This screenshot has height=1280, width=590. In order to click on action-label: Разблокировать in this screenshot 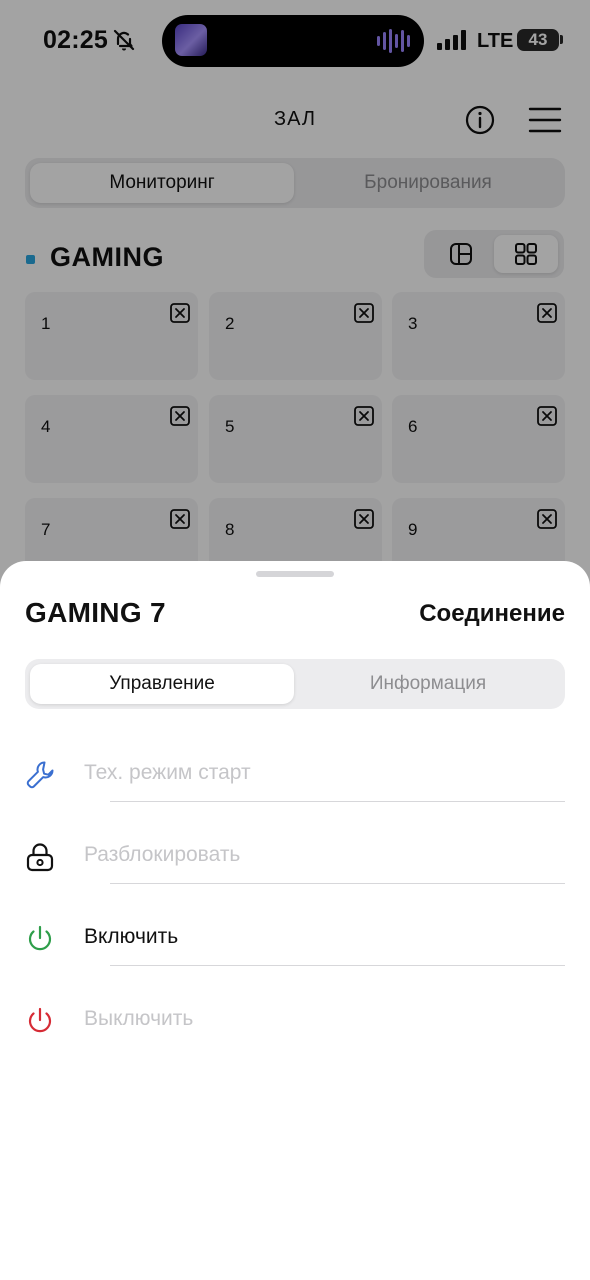, I will do `click(162, 854)`.